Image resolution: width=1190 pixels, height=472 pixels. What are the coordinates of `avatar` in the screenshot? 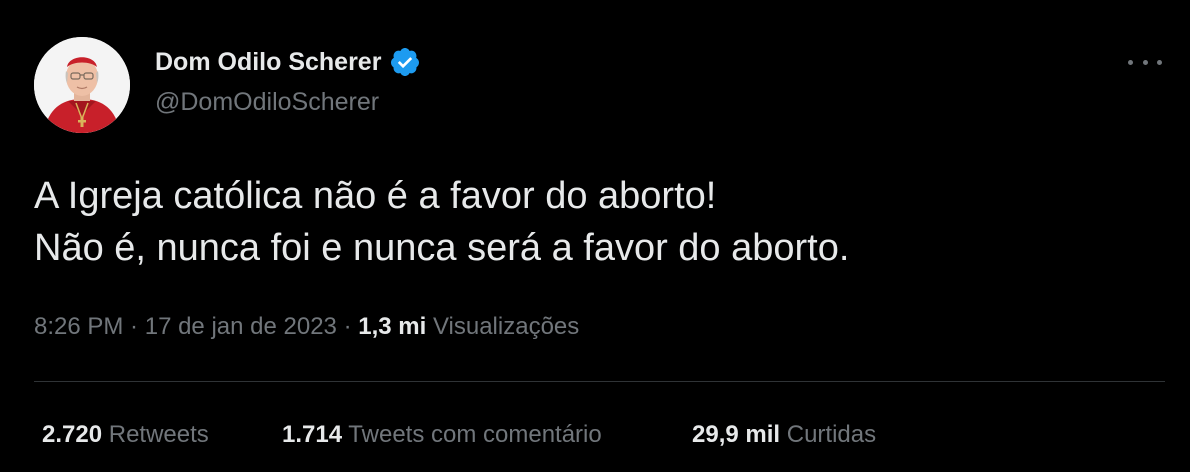 It's located at (82, 85).